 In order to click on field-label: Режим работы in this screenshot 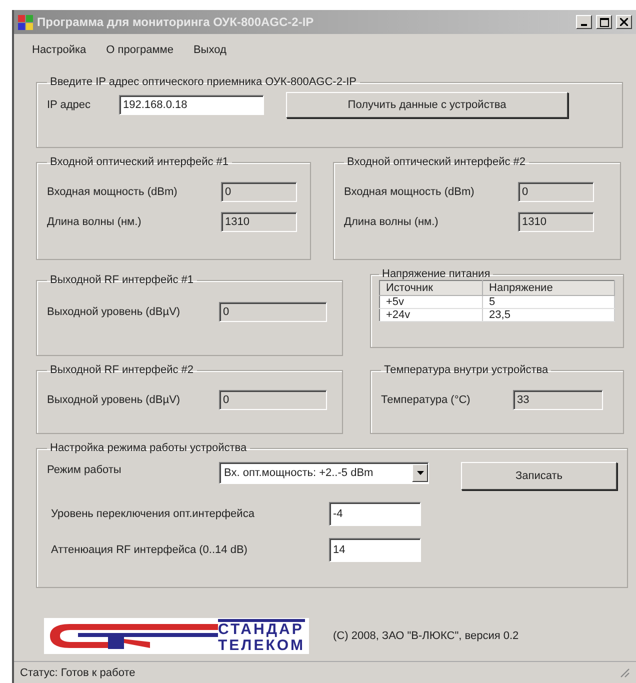, I will do `click(84, 470)`.